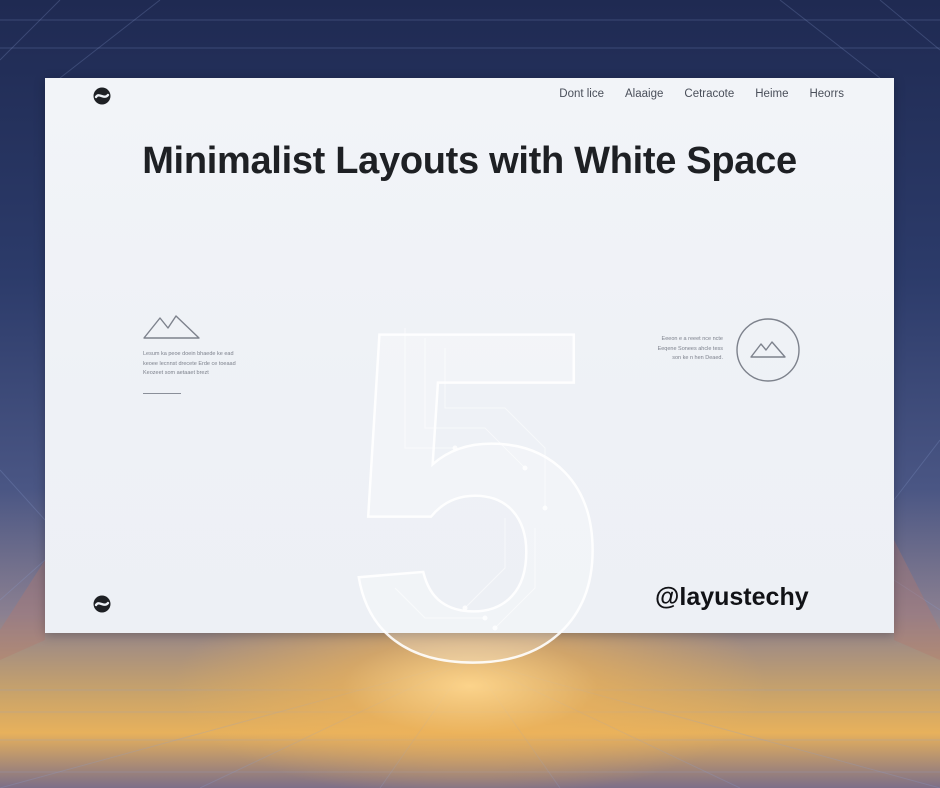  I want to click on nav-item-3: Cetracote, so click(709, 94).